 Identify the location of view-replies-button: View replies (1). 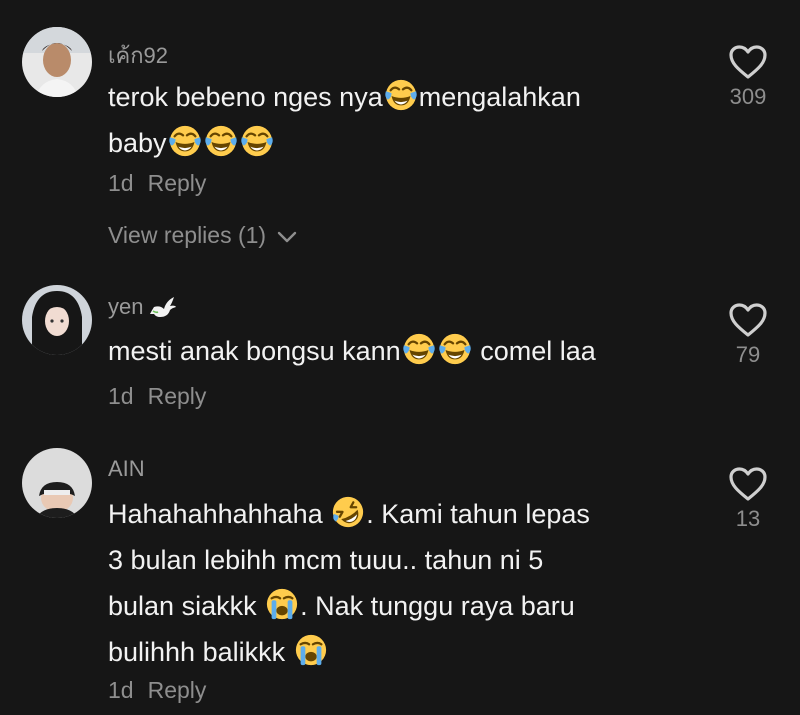
(203, 235).